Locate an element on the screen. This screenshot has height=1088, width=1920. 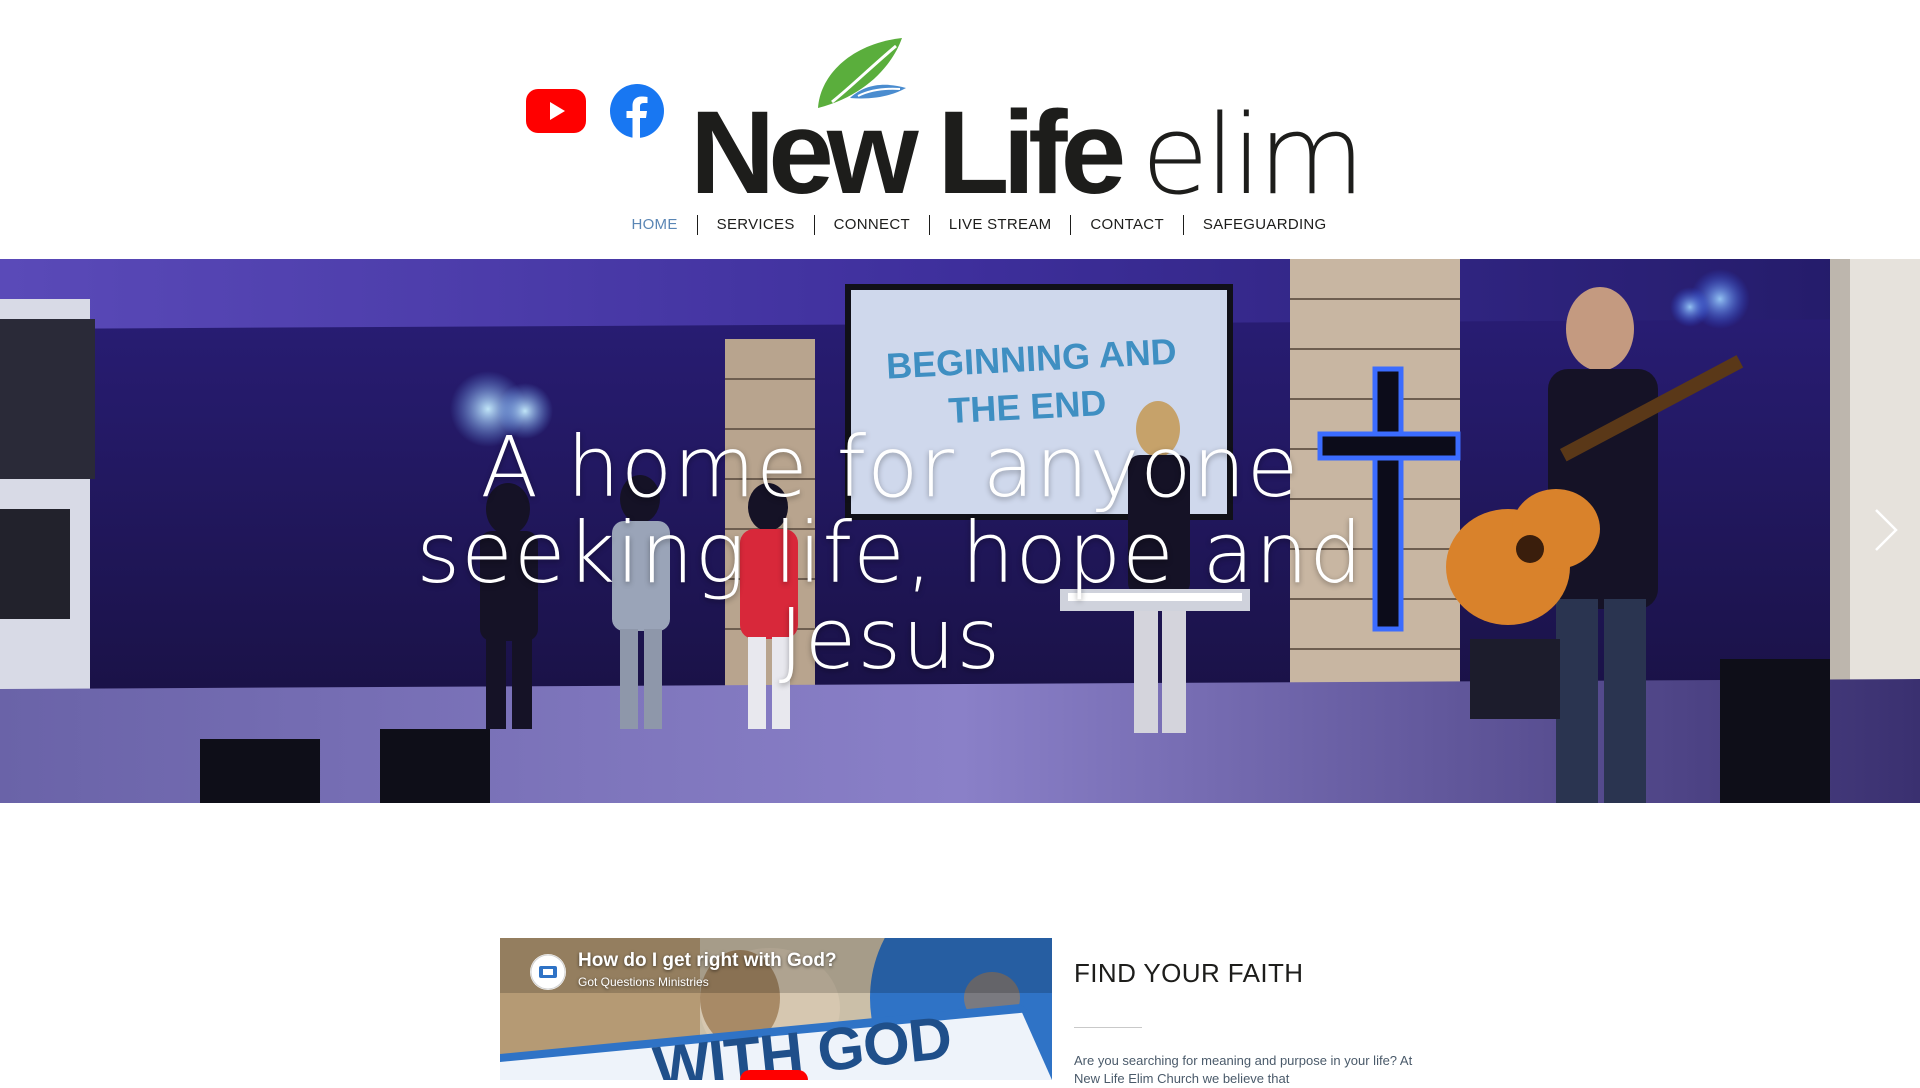
chevron-right-icon is located at coordinates (1885, 530).